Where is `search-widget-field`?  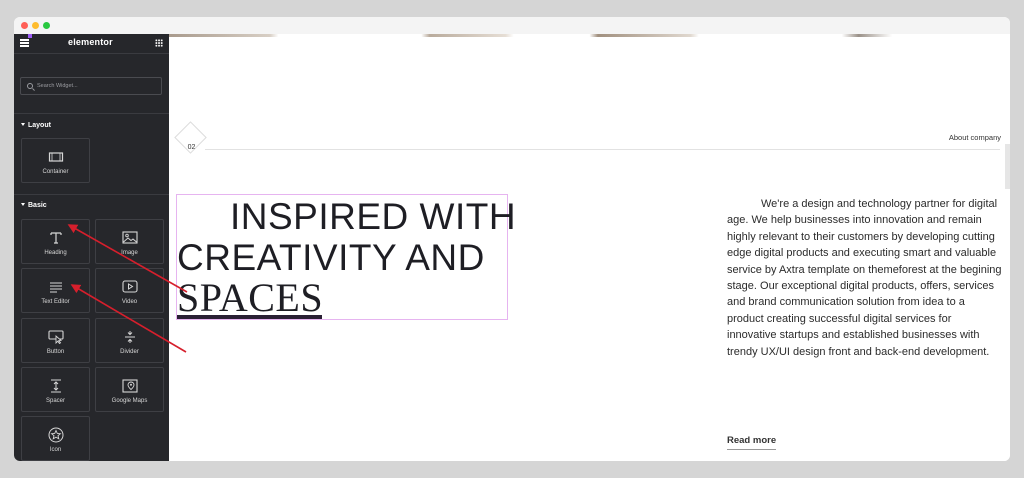
search-widget-field is located at coordinates (91, 86).